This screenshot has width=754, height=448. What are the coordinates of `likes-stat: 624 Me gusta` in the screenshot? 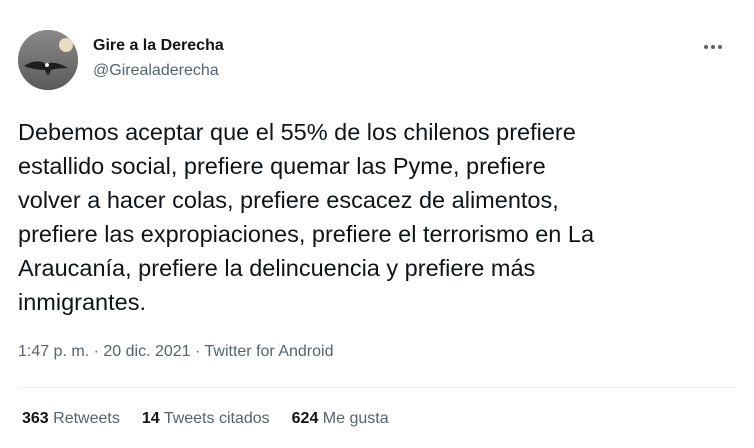 It's located at (340, 419).